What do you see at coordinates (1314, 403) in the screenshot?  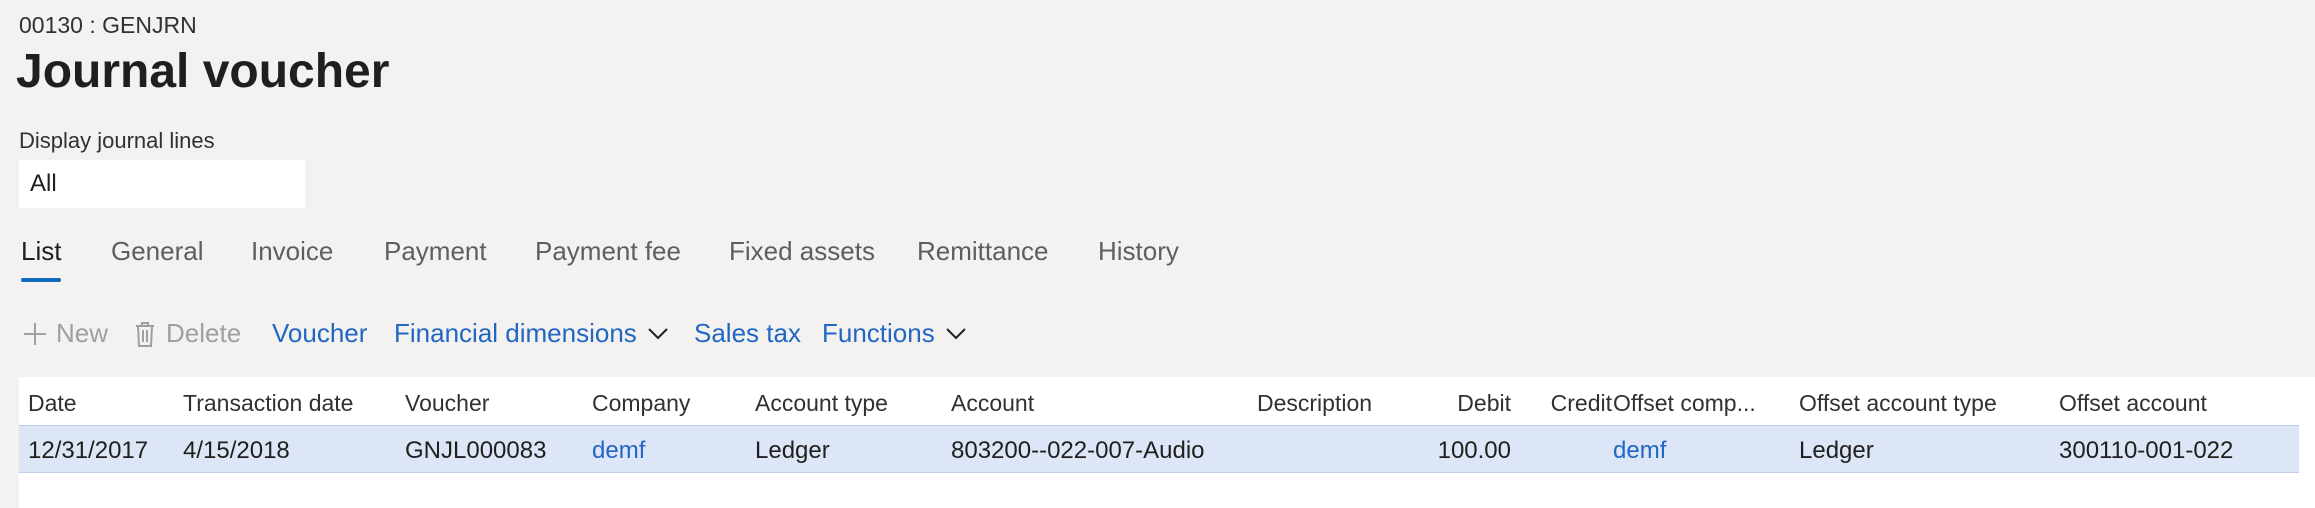 I see `column-header-description: Description` at bounding box center [1314, 403].